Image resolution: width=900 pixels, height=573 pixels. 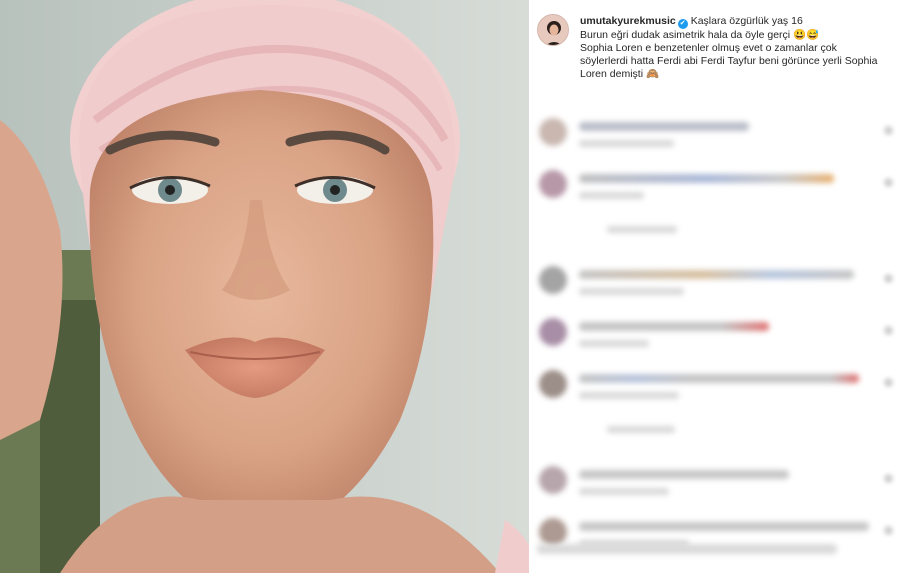 I want to click on caption-line-5: Loren demişti 🙈, so click(x=620, y=74).